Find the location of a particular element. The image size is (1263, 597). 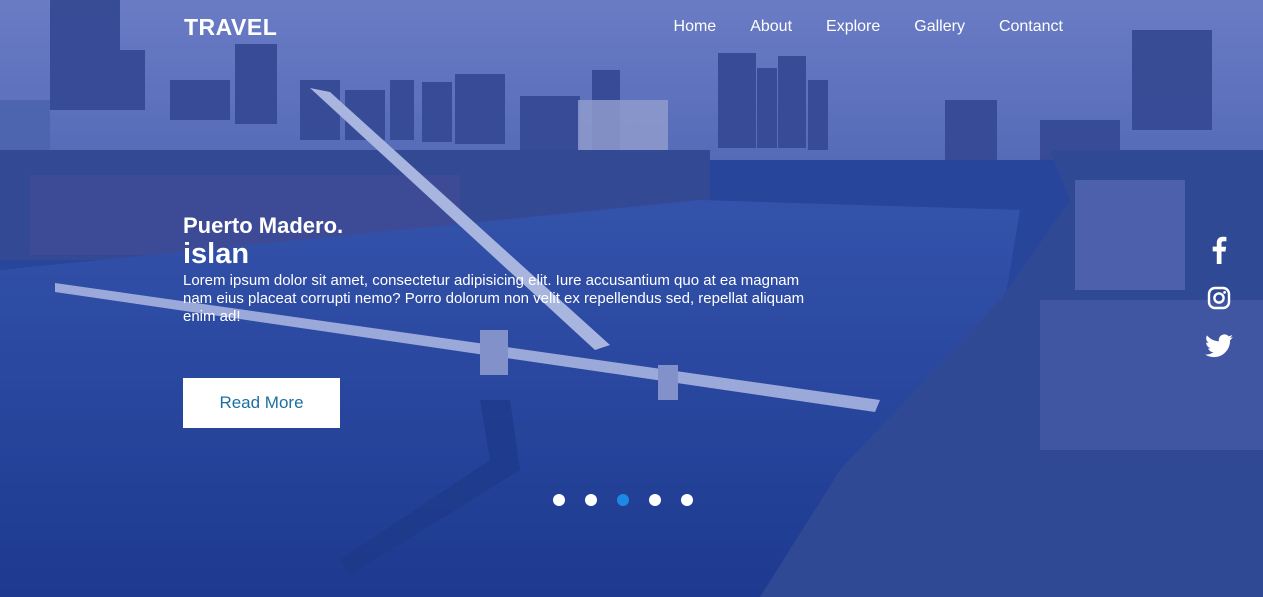

nav-link-about: About is located at coordinates (771, 27).